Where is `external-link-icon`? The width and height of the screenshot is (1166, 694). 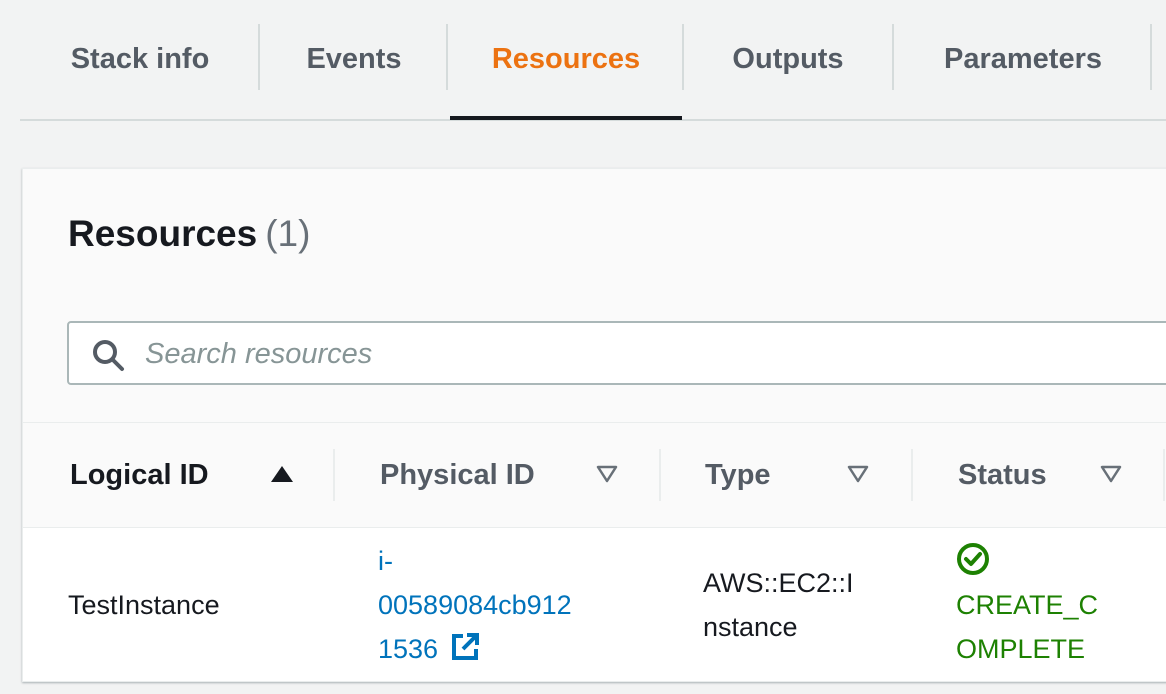 external-link-icon is located at coordinates (466, 646).